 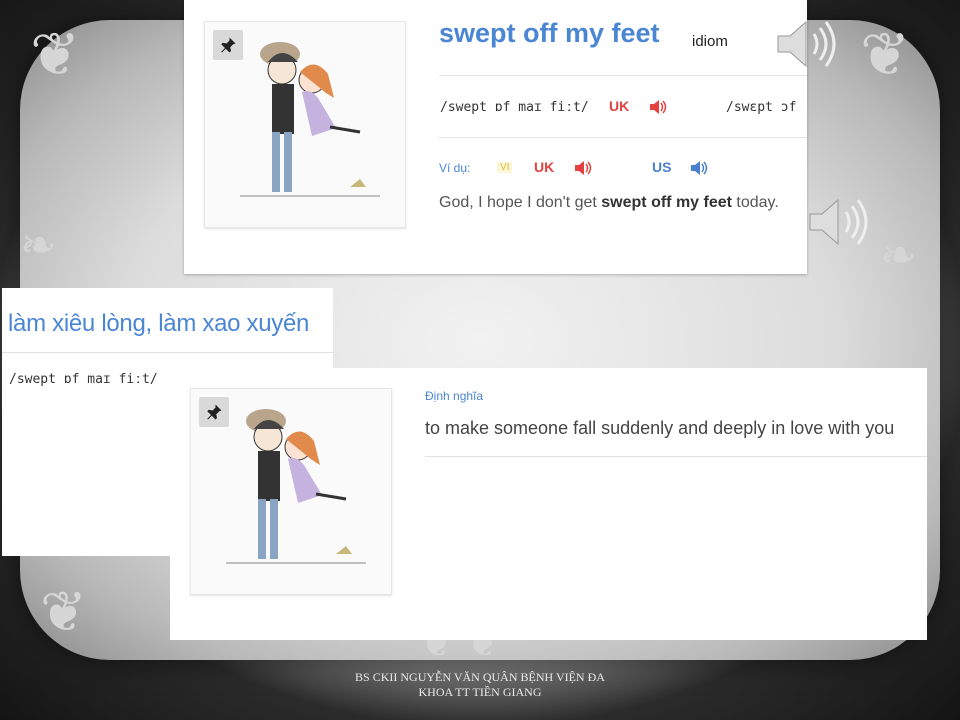 What do you see at coordinates (885, 55) in the screenshot?
I see `ornament-top-right: ❦` at bounding box center [885, 55].